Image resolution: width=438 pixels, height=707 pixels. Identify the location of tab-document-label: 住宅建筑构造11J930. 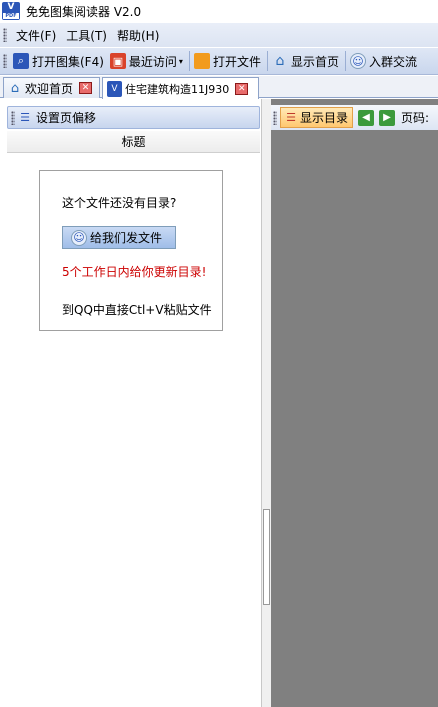
(177, 89).